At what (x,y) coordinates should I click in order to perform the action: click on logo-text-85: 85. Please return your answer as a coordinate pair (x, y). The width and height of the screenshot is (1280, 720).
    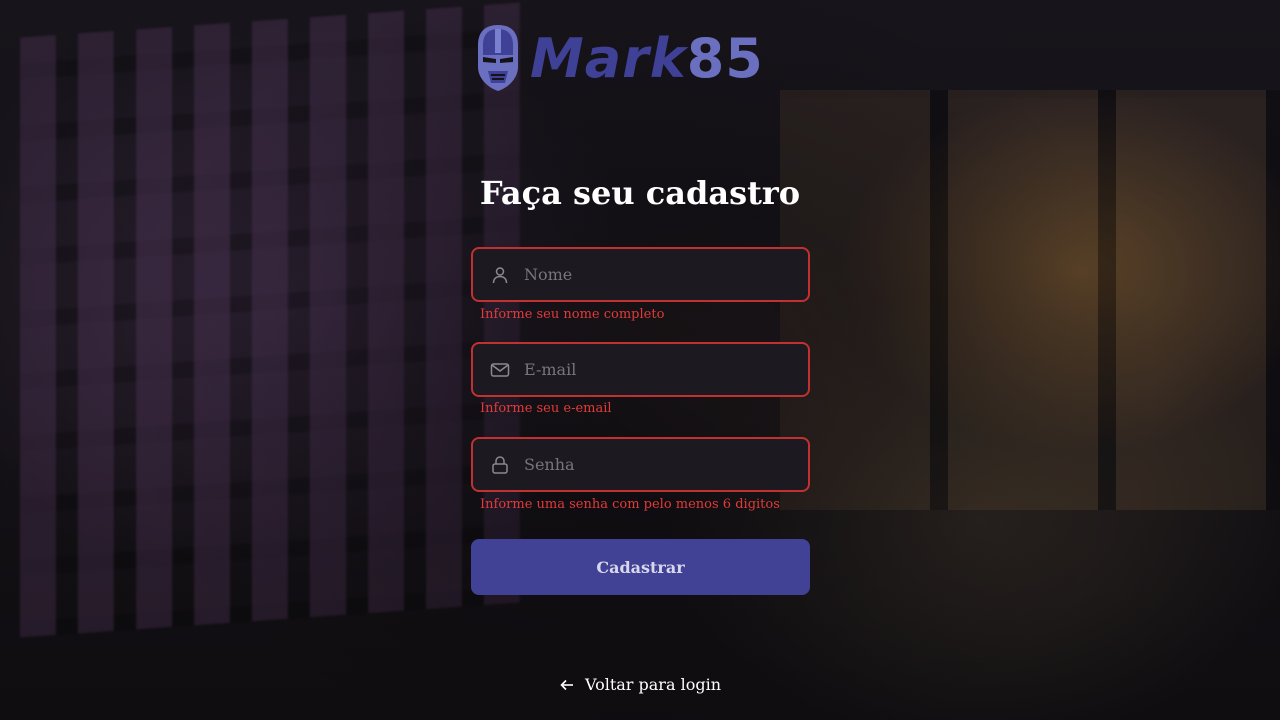
    Looking at the image, I should click on (725, 58).